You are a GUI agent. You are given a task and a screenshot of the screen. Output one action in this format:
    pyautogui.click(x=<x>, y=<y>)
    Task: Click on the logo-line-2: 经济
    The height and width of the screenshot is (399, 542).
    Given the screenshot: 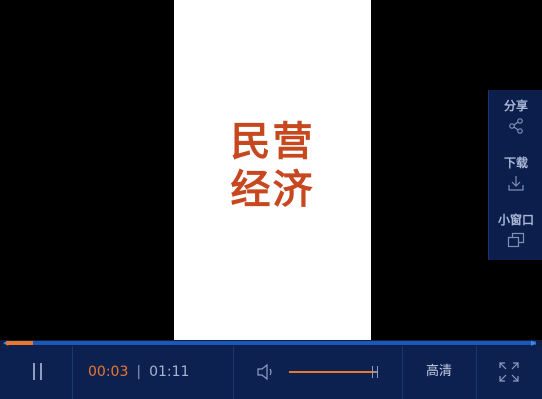 What is the action you would take?
    pyautogui.click(x=272, y=190)
    